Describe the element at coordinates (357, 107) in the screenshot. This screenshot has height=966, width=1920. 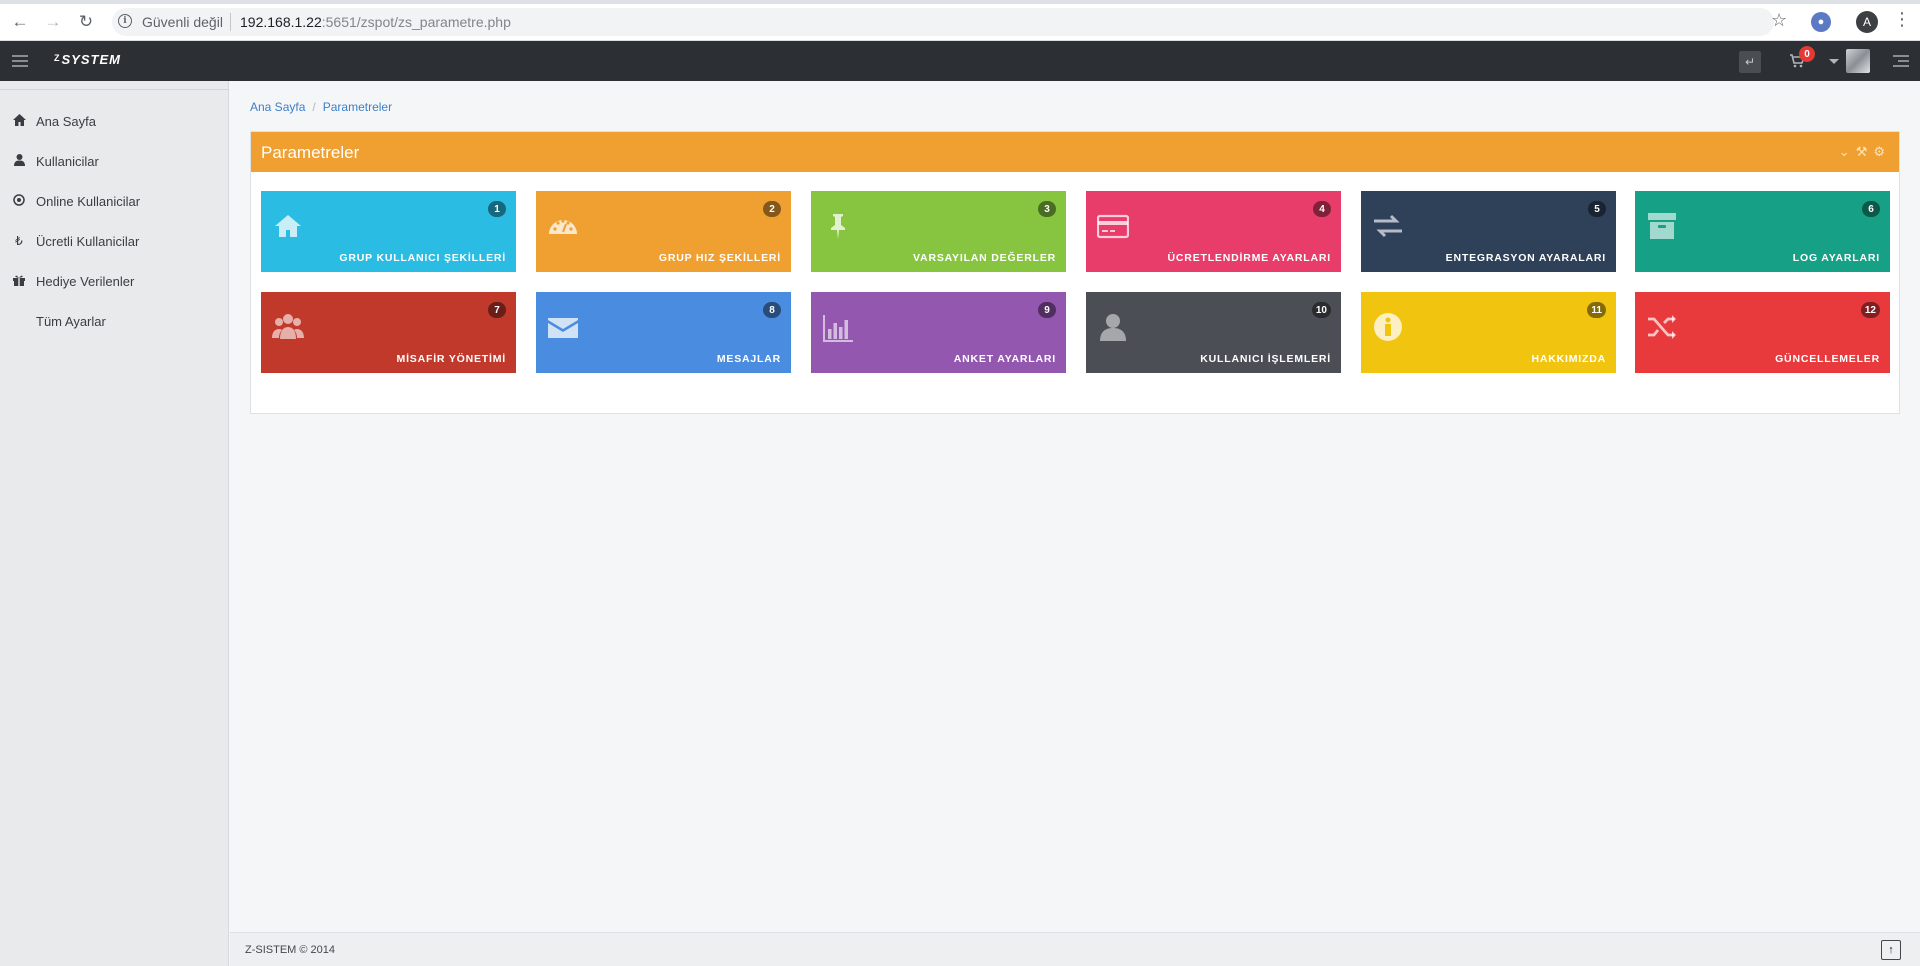
I see `breadcrumb-current: Parametreler` at that location.